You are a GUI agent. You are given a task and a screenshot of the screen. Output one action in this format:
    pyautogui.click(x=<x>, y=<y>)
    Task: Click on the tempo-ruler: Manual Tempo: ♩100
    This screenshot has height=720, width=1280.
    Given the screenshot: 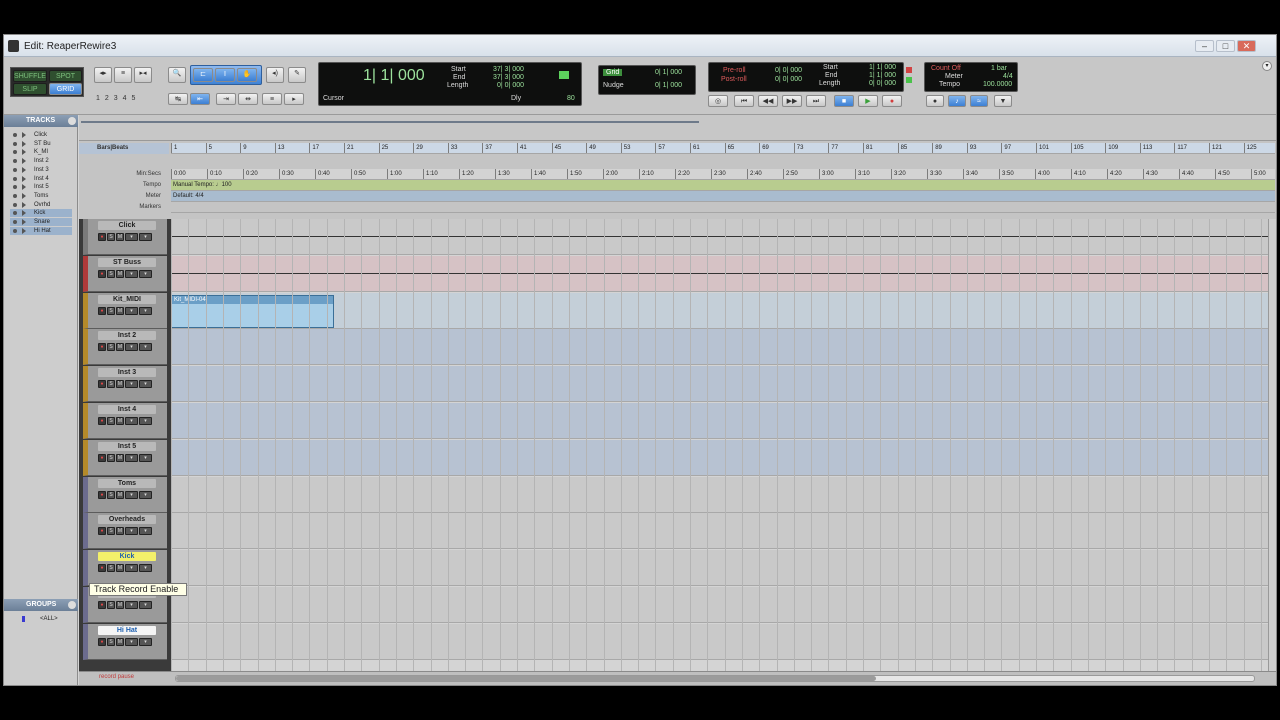 What is the action you would take?
    pyautogui.click(x=723, y=185)
    